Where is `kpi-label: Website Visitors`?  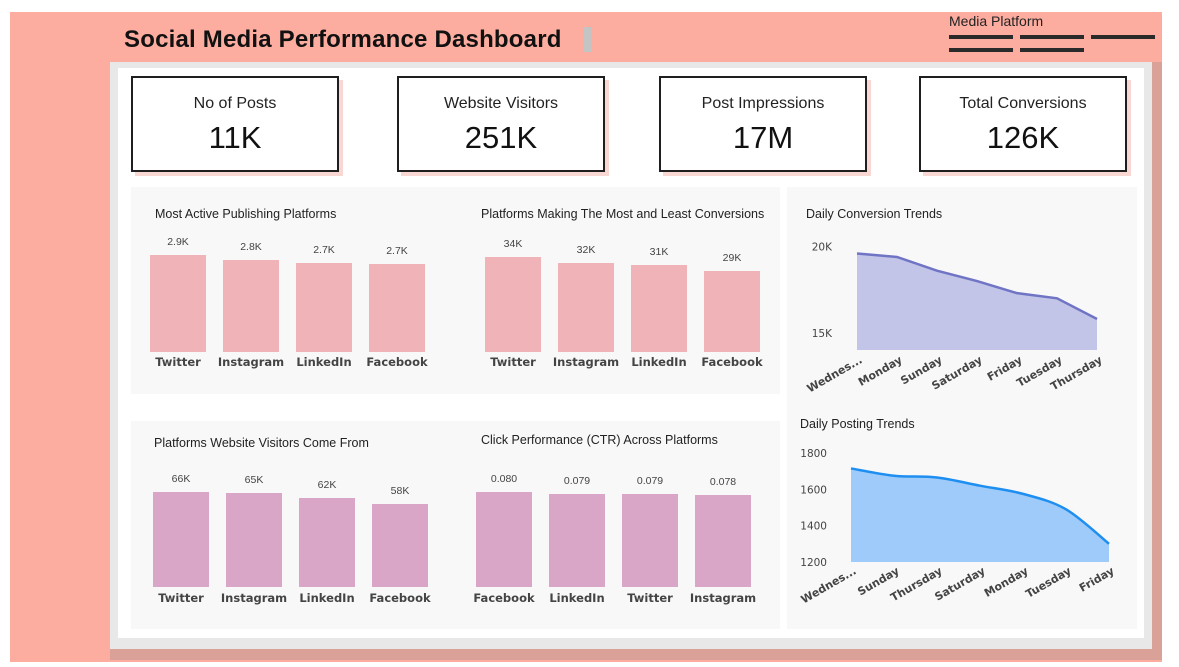 kpi-label: Website Visitors is located at coordinates (501, 103).